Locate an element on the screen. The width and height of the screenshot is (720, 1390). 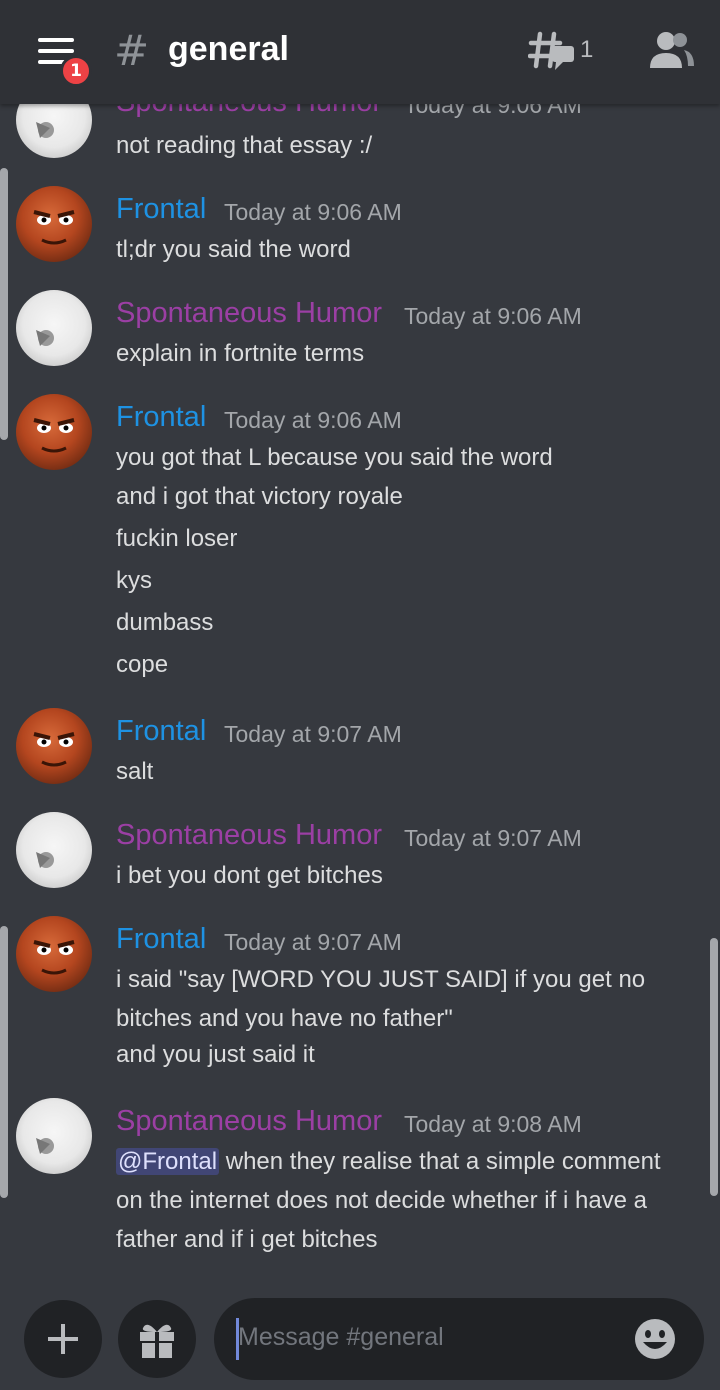
message-text: kys is located at coordinates (134, 580).